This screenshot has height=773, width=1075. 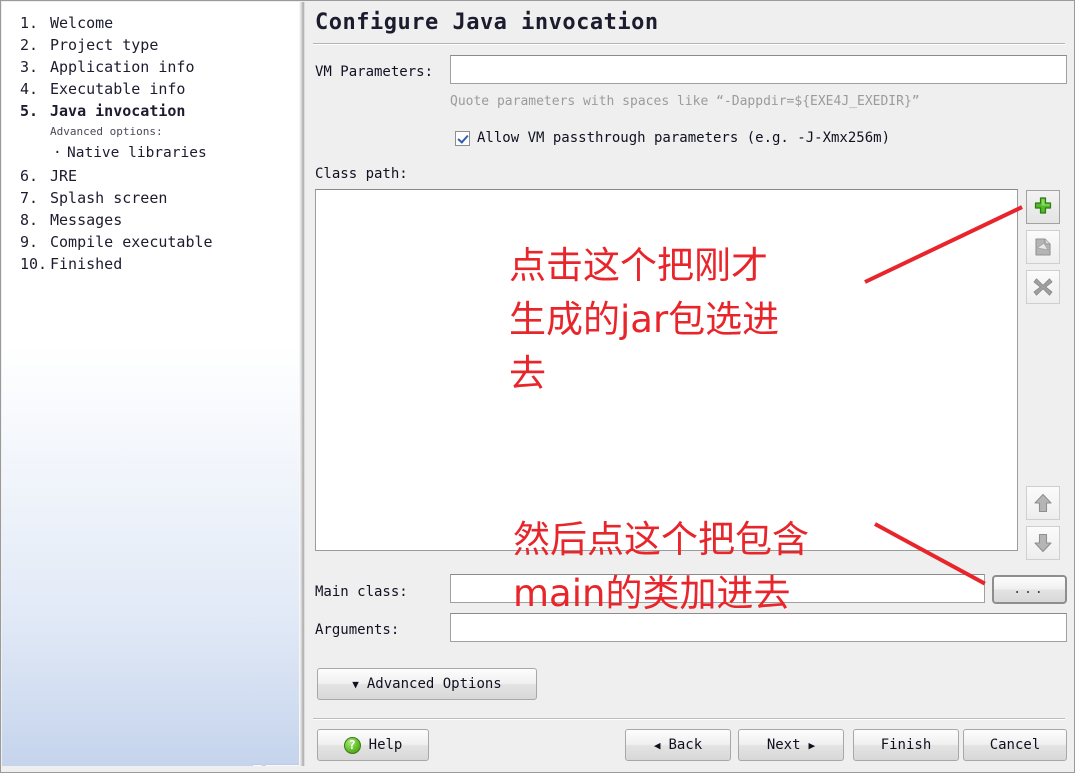 What do you see at coordinates (29, 242) in the screenshot?
I see `step-number: 9.` at bounding box center [29, 242].